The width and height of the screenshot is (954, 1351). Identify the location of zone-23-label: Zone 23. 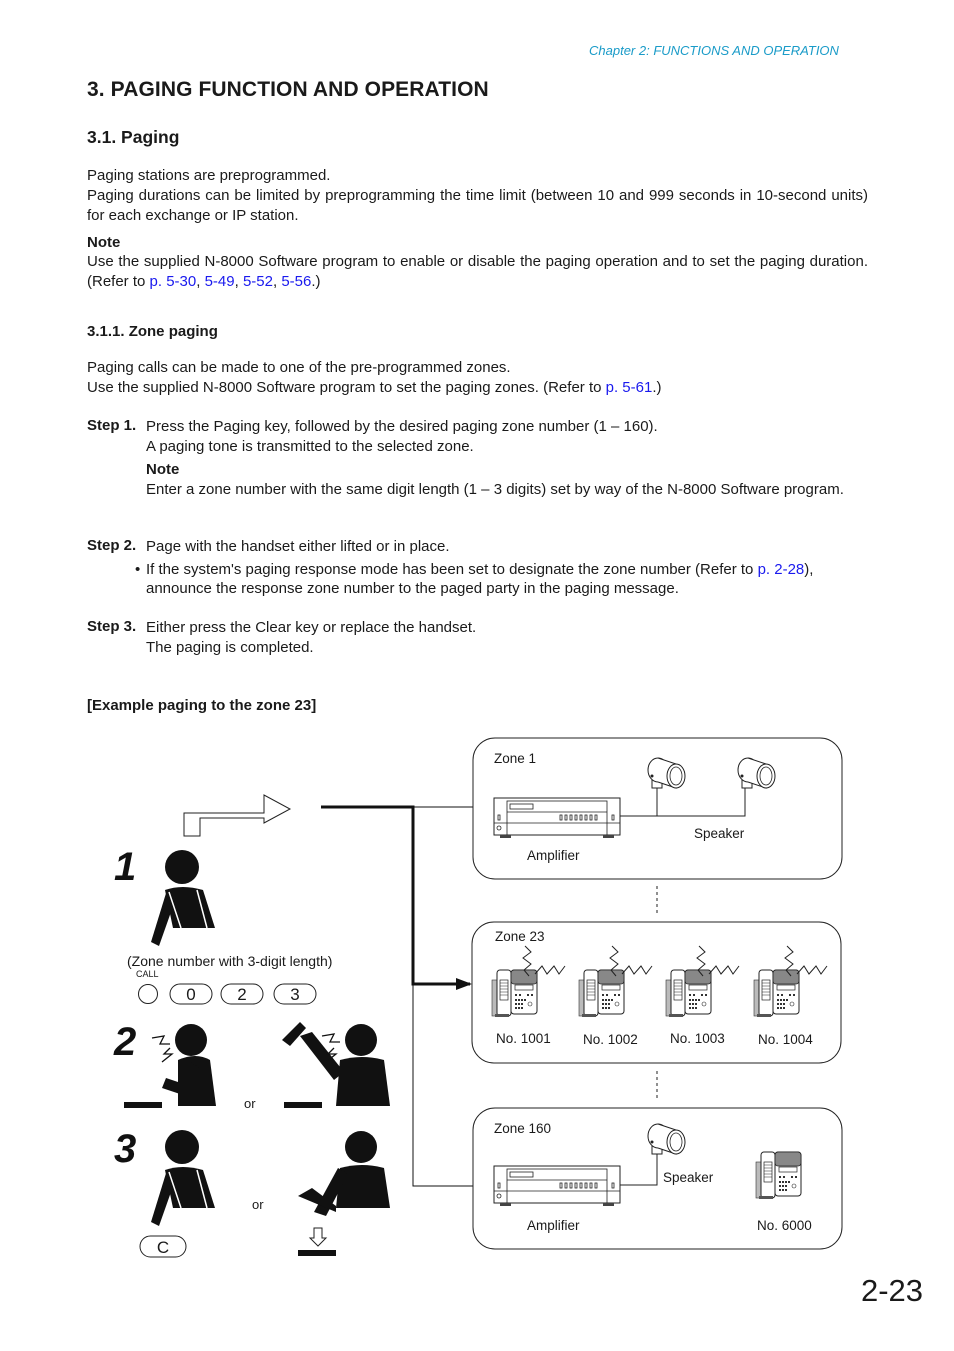
(520, 936).